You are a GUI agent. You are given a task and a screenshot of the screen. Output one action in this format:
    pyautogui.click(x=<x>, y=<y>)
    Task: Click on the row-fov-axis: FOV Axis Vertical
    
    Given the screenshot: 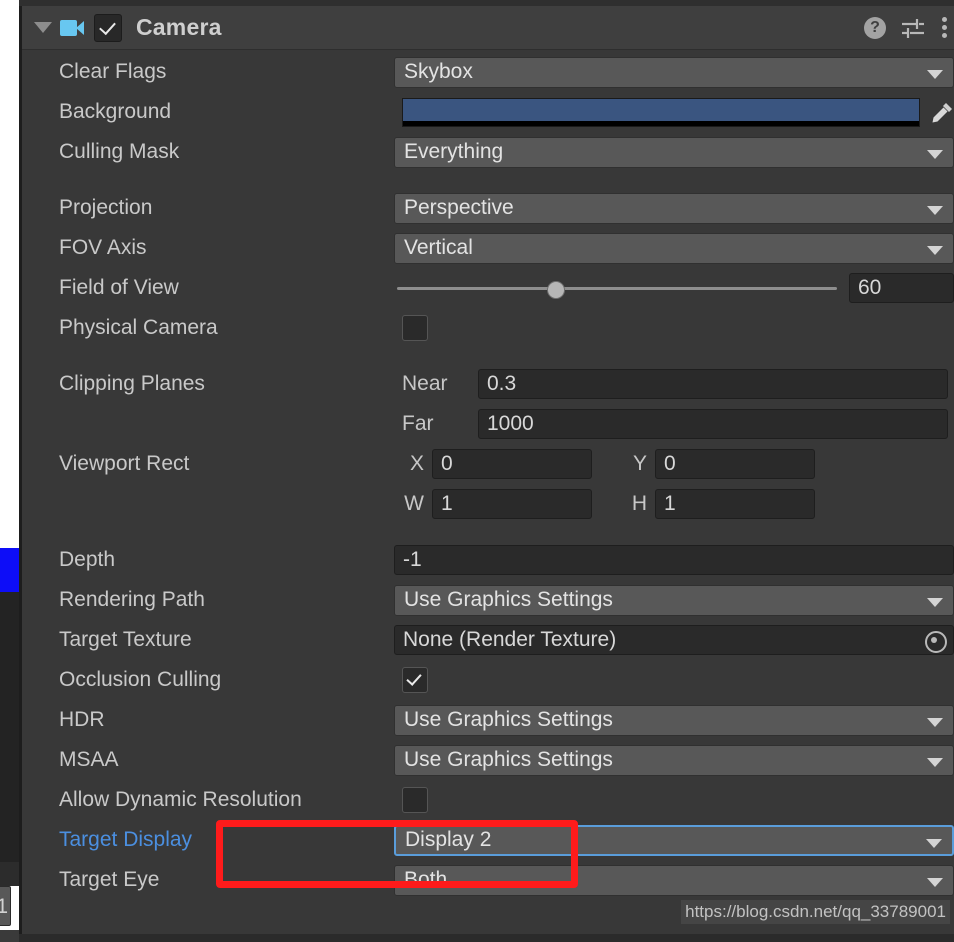 What is the action you would take?
    pyautogui.click(x=488, y=248)
    